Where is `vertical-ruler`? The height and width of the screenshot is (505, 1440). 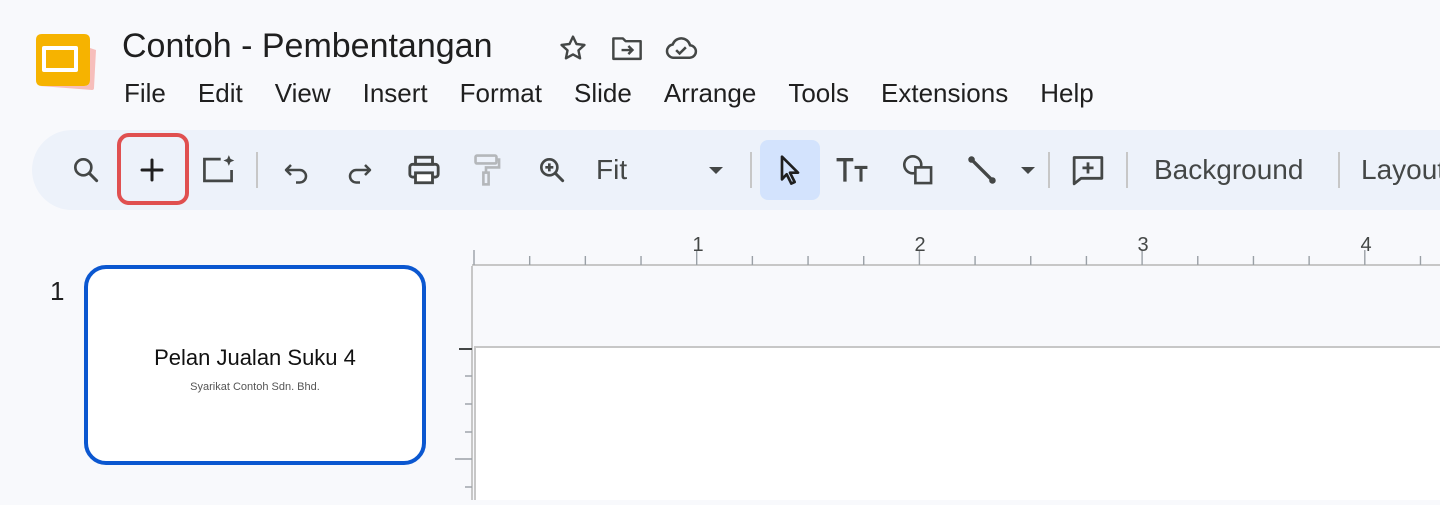 vertical-ruler is located at coordinates (464, 383).